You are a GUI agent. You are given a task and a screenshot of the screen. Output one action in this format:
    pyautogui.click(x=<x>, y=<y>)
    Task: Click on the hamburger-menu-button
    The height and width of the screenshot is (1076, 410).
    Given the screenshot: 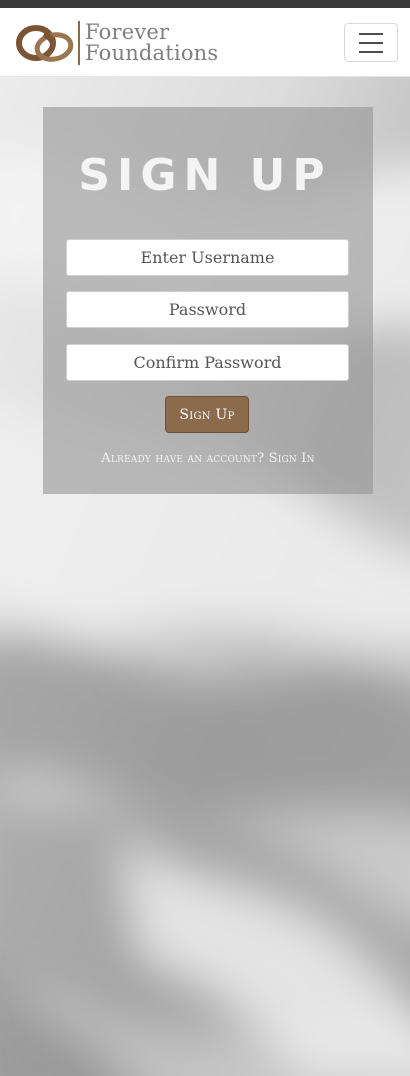 What is the action you would take?
    pyautogui.click(x=371, y=42)
    